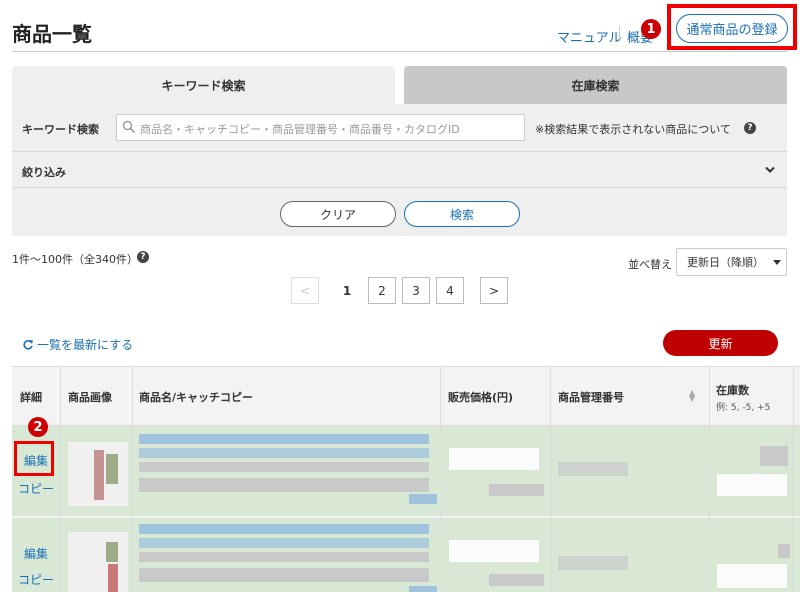 The width and height of the screenshot is (800, 592). I want to click on column-header-detail: 詳細, so click(31, 397).